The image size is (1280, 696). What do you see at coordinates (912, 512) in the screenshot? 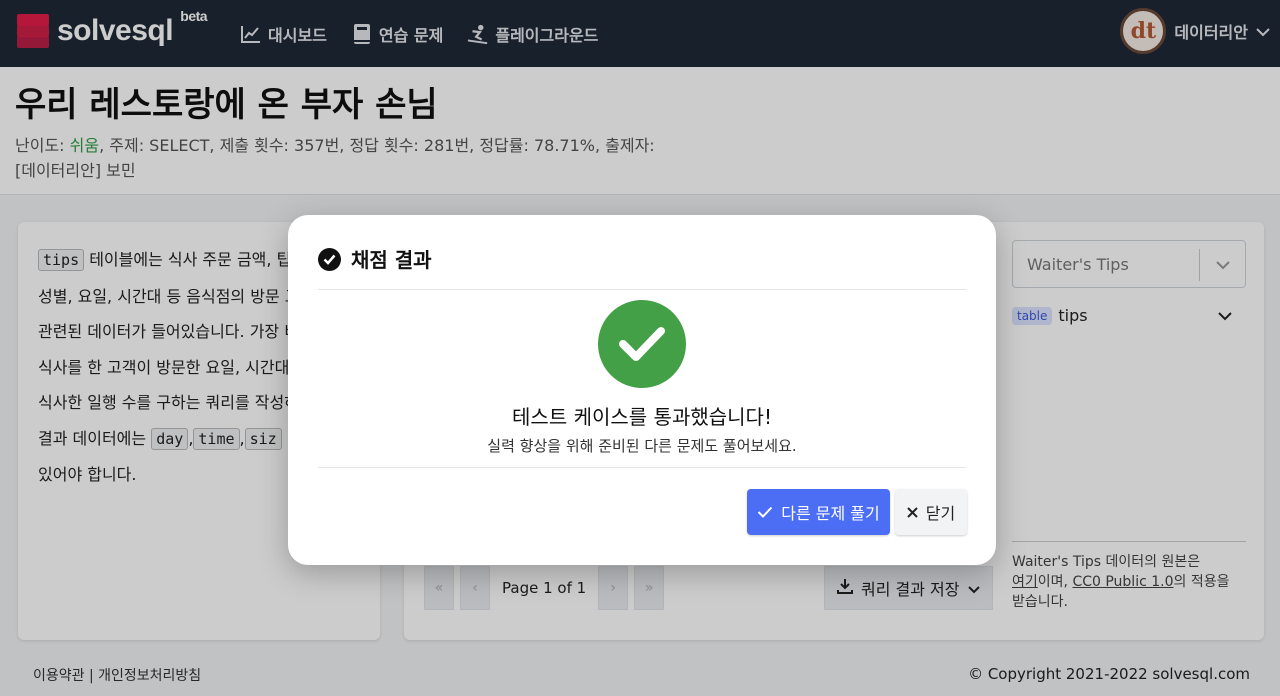
I see `close-icon` at bounding box center [912, 512].